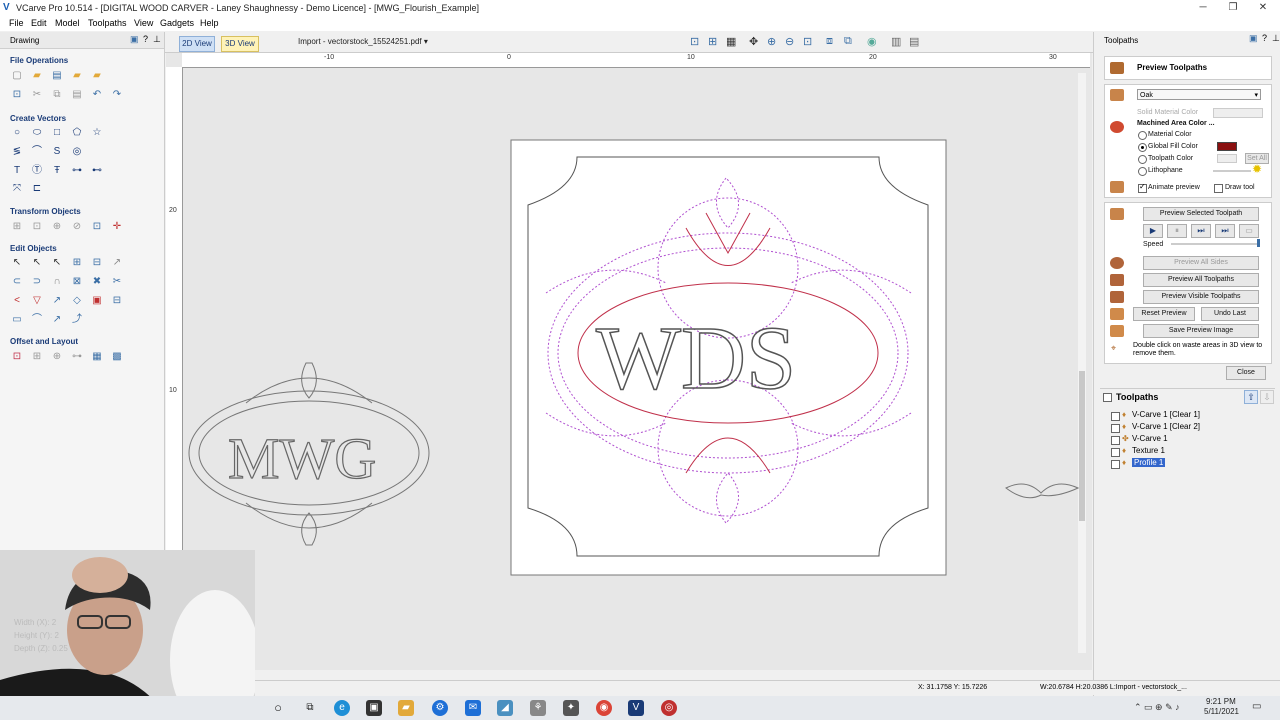 This screenshot has height=720, width=1280. I want to click on search-icon: ○, so click(278, 708).